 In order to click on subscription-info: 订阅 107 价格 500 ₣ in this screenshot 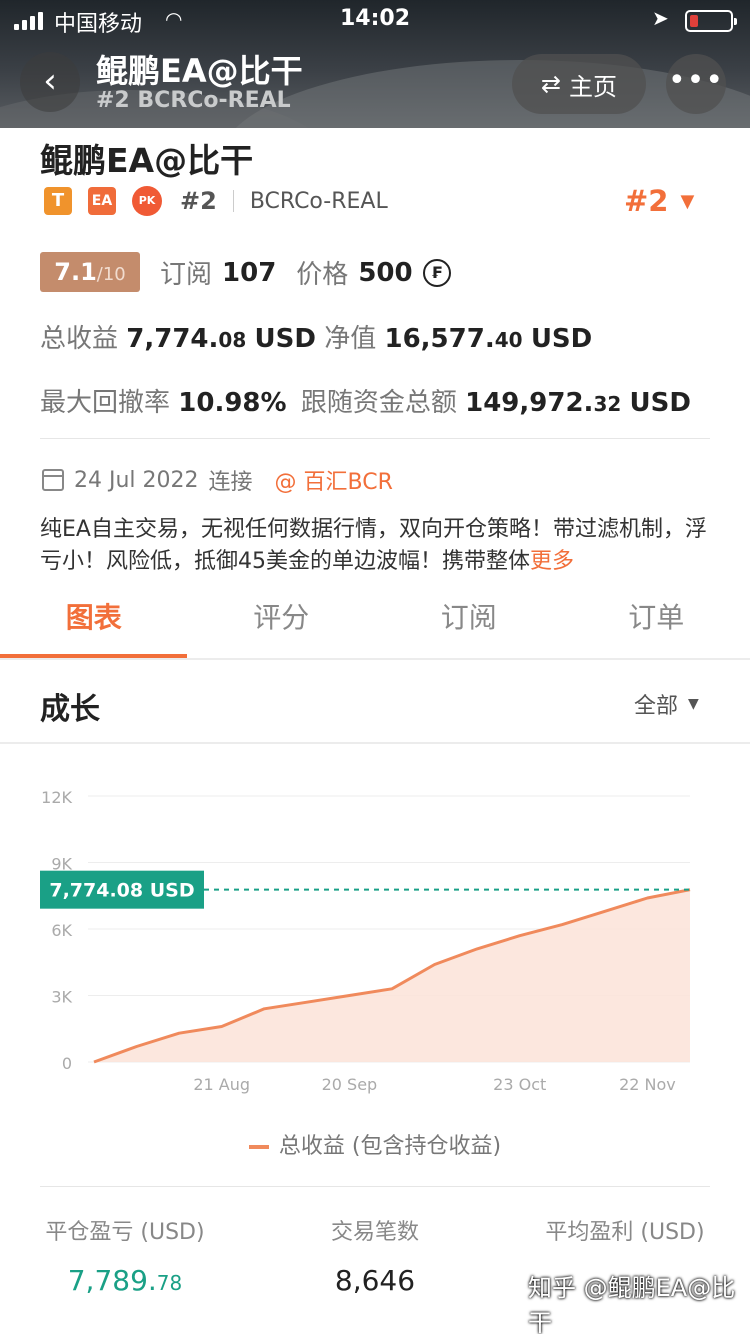, I will do `click(305, 272)`.